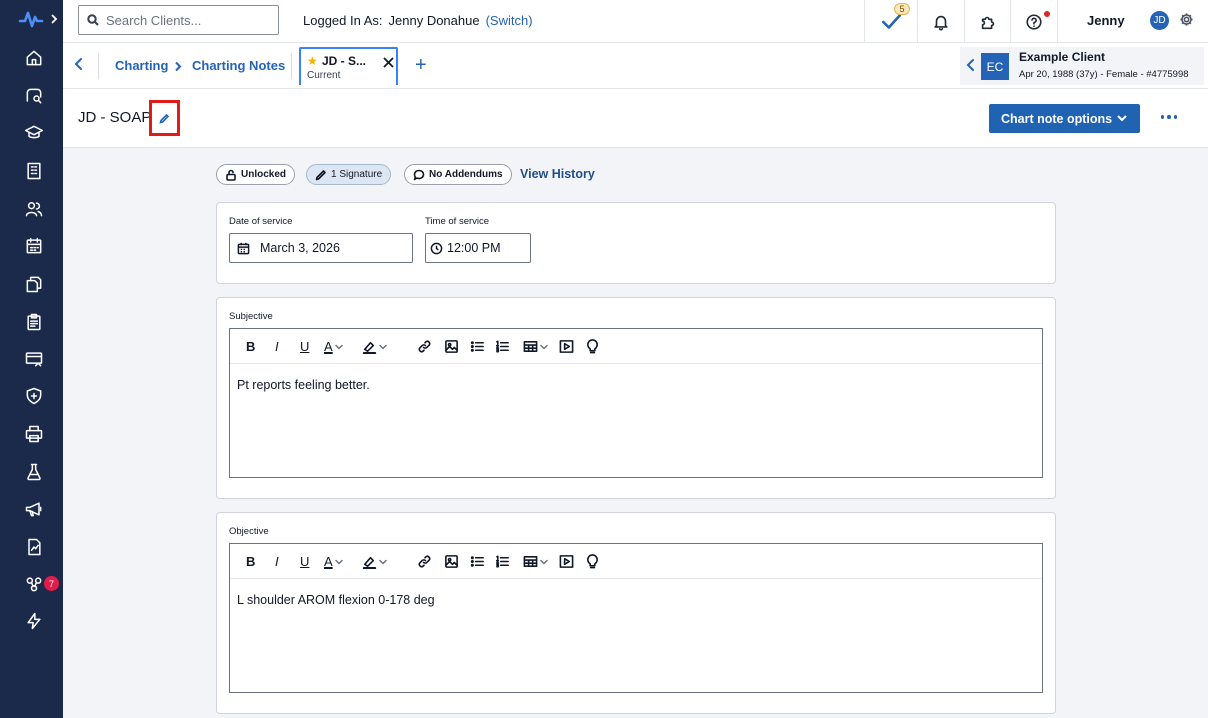  I want to click on date-of-service-field, so click(321, 248).